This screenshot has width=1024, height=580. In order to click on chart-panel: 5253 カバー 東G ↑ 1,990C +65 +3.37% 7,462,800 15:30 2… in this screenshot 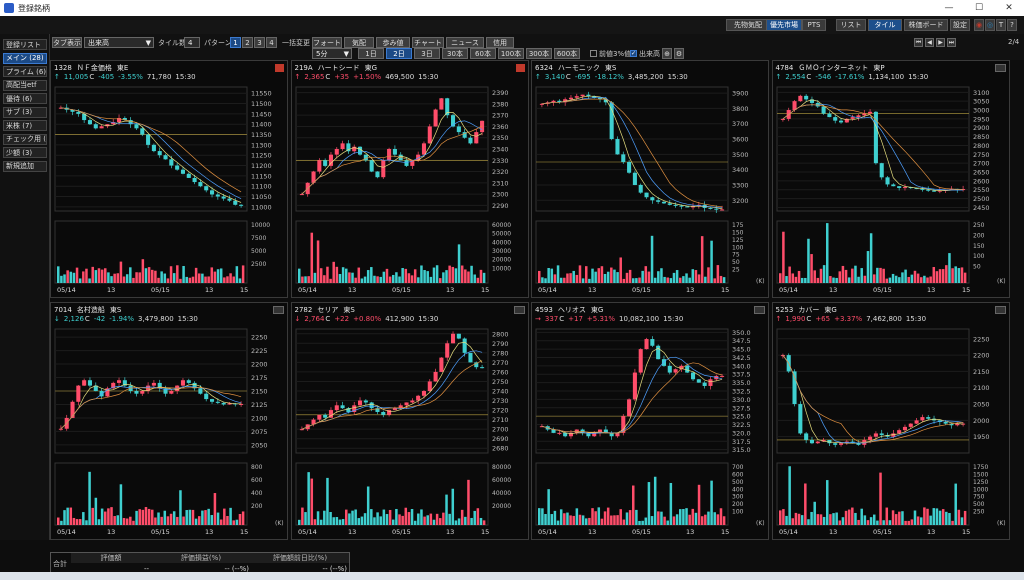, I will do `click(890, 421)`.